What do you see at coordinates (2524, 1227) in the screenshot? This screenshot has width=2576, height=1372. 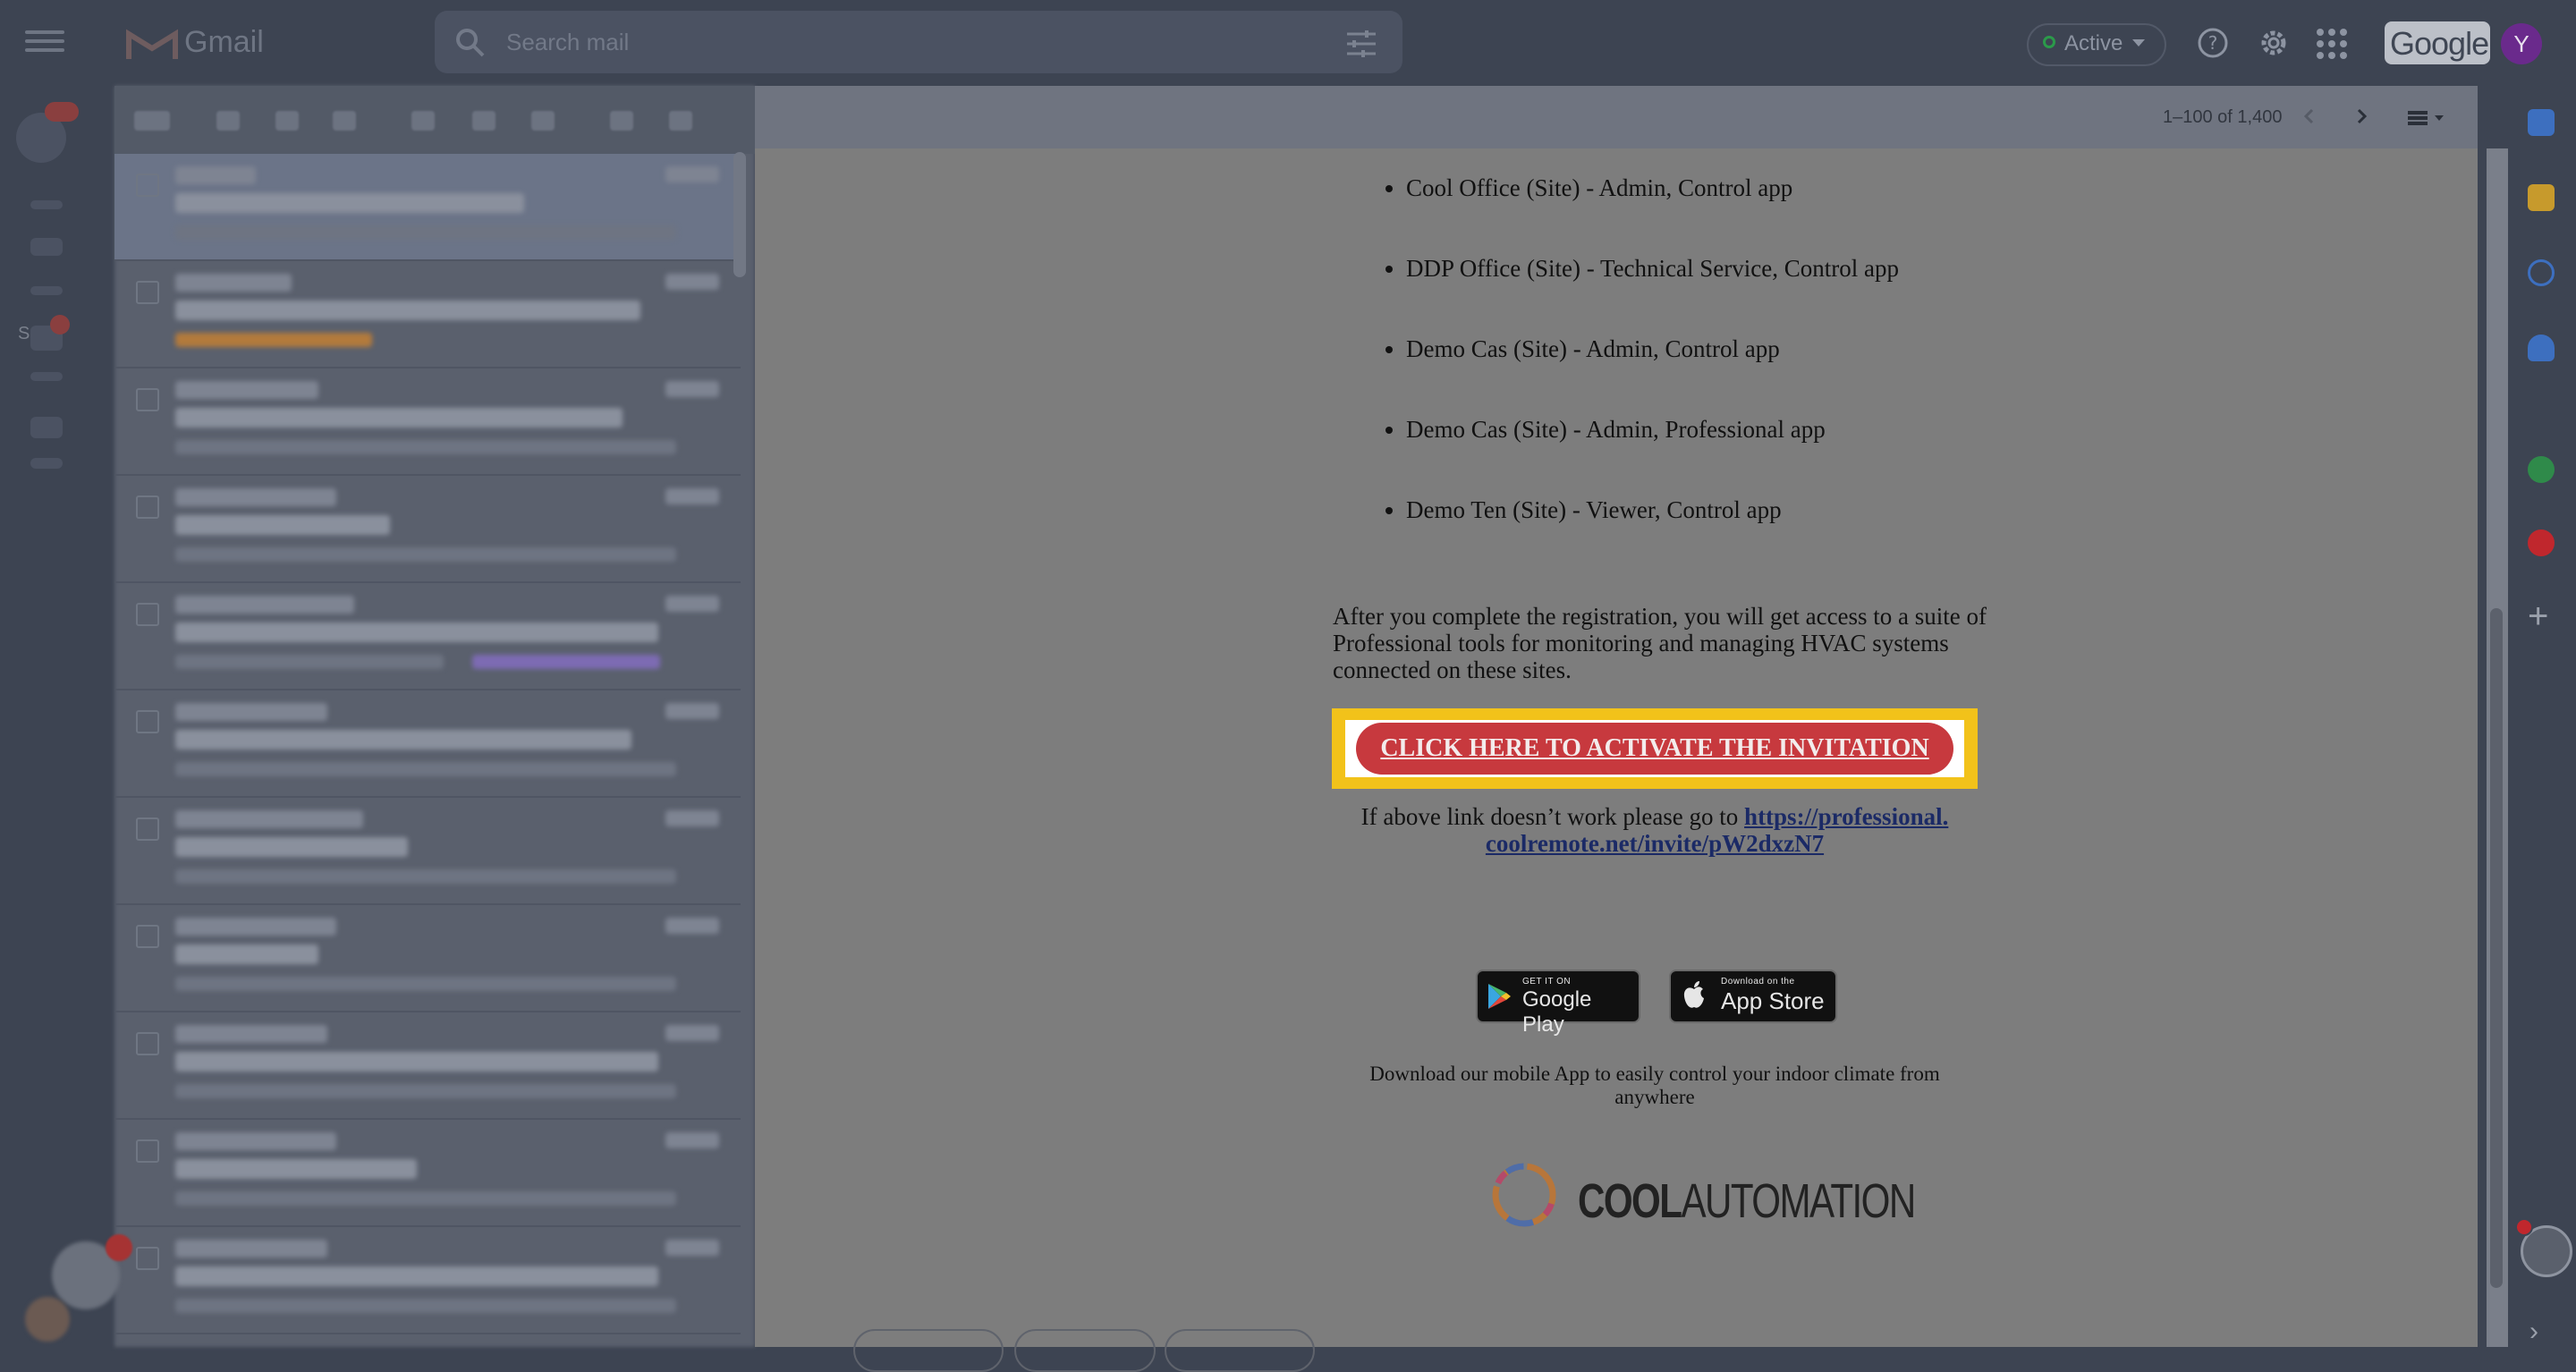 I see `notification-dot` at bounding box center [2524, 1227].